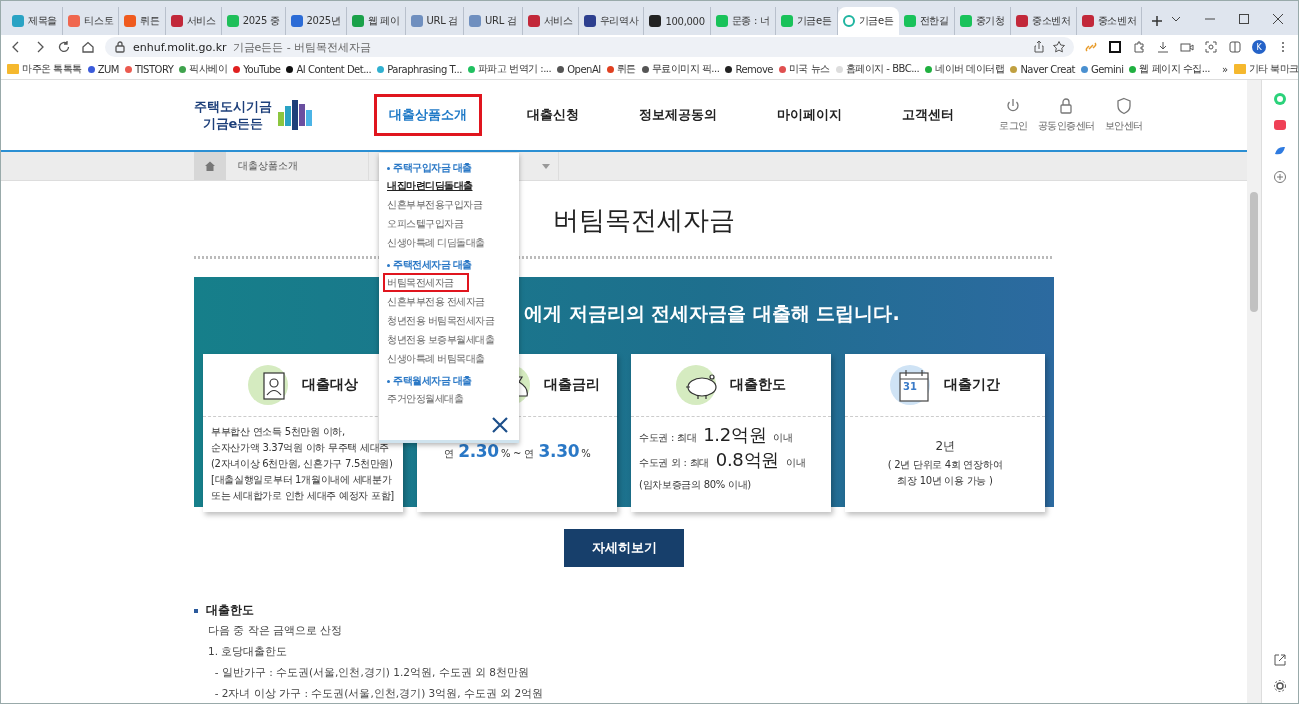  I want to click on menu-group-heading: 주택월세자금 대출, so click(432, 381).